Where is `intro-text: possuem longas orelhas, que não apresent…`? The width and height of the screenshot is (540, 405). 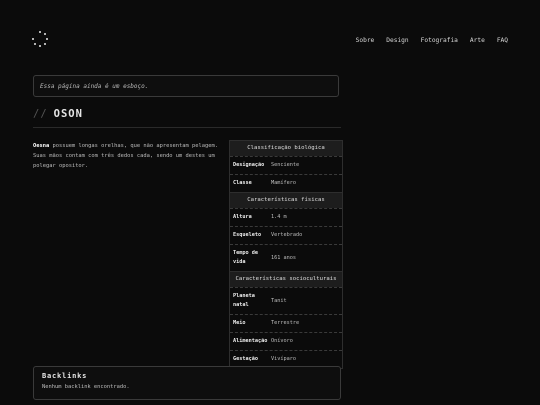 intro-text: possuem longas orelhas, que não apresent… is located at coordinates (125, 156).